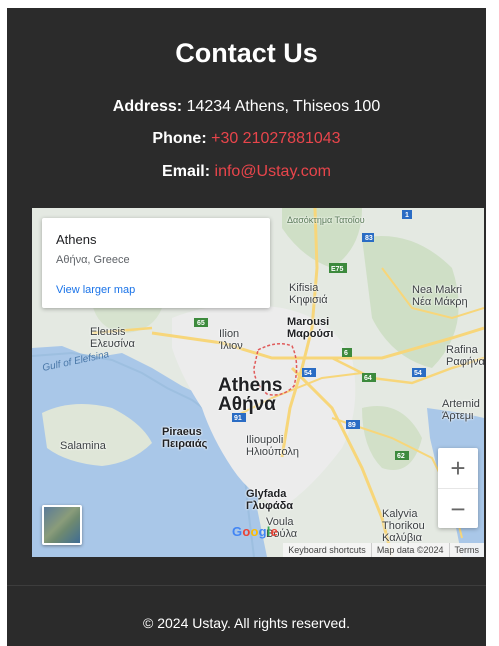  Describe the element at coordinates (83, 446) in the screenshot. I see `map-label-salamina: Salamina` at that location.